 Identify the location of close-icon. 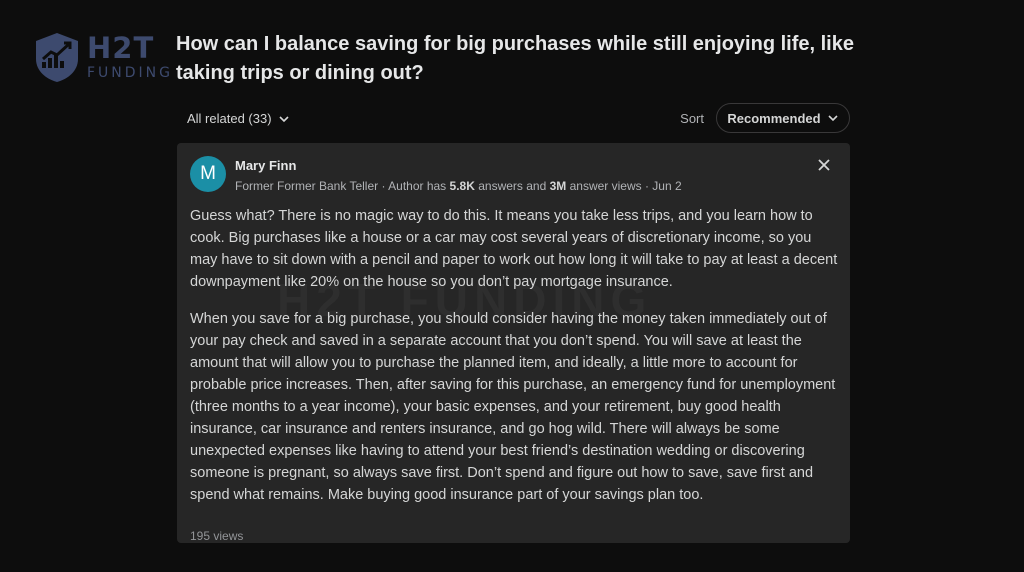
(824, 165).